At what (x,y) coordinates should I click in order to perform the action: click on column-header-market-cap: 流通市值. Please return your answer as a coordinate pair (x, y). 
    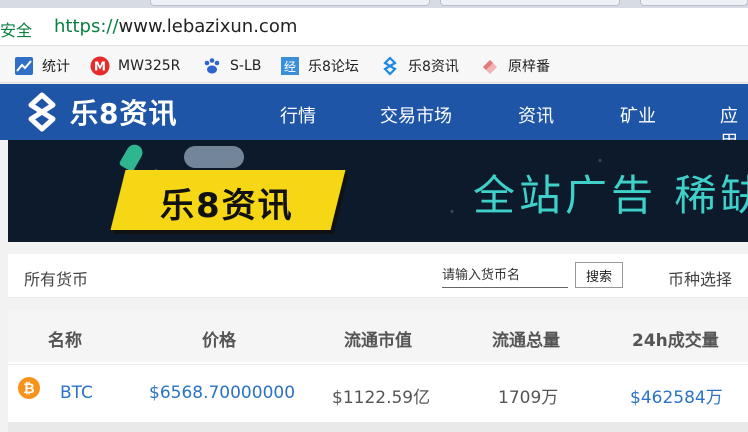
    Looking at the image, I should click on (378, 341).